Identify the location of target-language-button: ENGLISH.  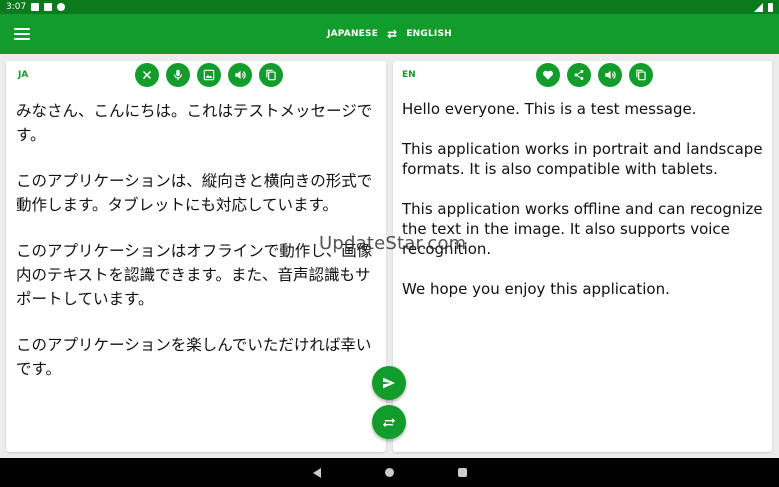
(429, 34).